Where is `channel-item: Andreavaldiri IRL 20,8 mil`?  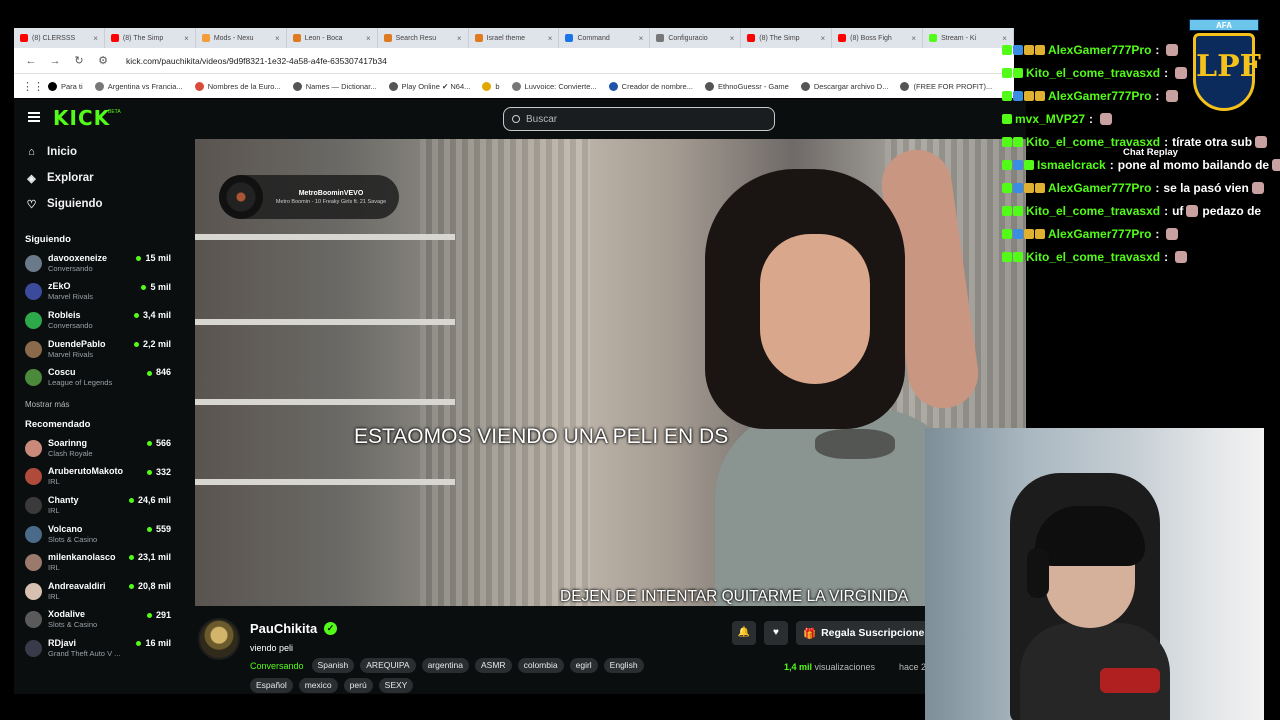
channel-item: Andreavaldiri IRL 20,8 mil is located at coordinates (99, 591).